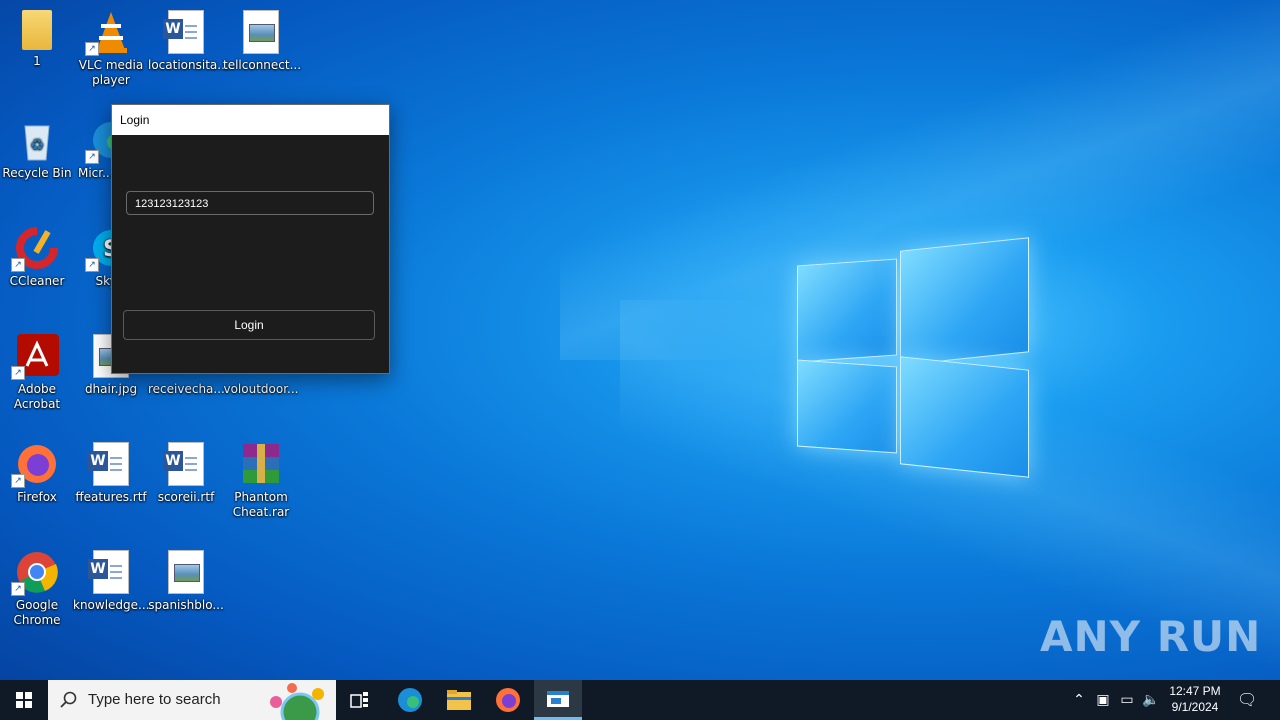  Describe the element at coordinates (68, 699) in the screenshot. I see `search-icon` at that location.